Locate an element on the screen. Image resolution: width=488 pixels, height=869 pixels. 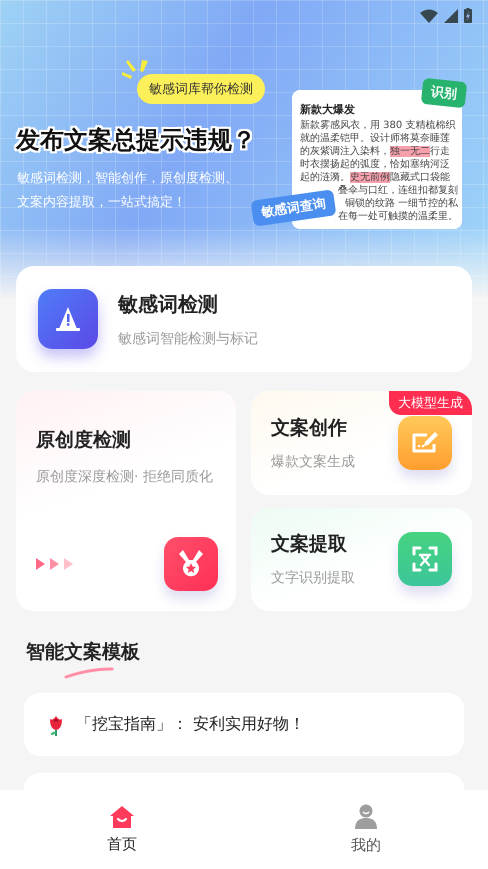
sample-text: 行走 is located at coordinates (440, 151).